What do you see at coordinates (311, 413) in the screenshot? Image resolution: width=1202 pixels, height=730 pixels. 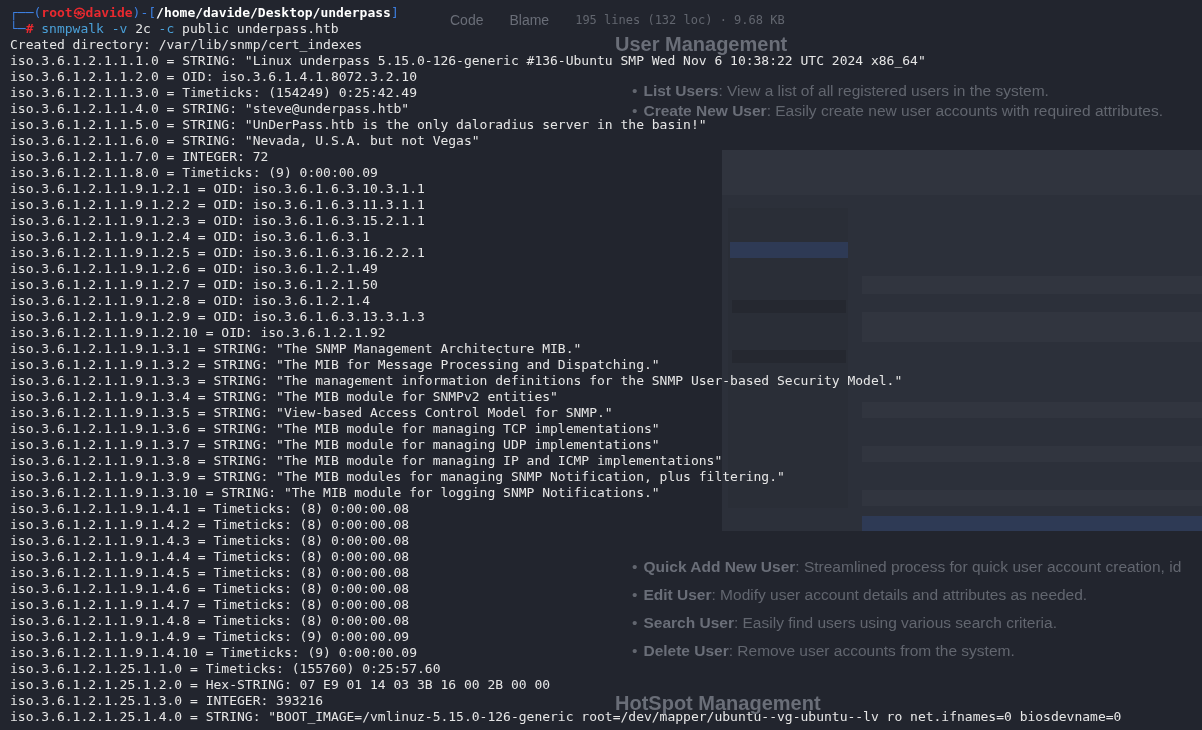 I see `output-line: iso.3.6.1.2.1.1.9.1.3.5 = STRING: "View-based Access Control Model for SNMP."` at bounding box center [311, 413].